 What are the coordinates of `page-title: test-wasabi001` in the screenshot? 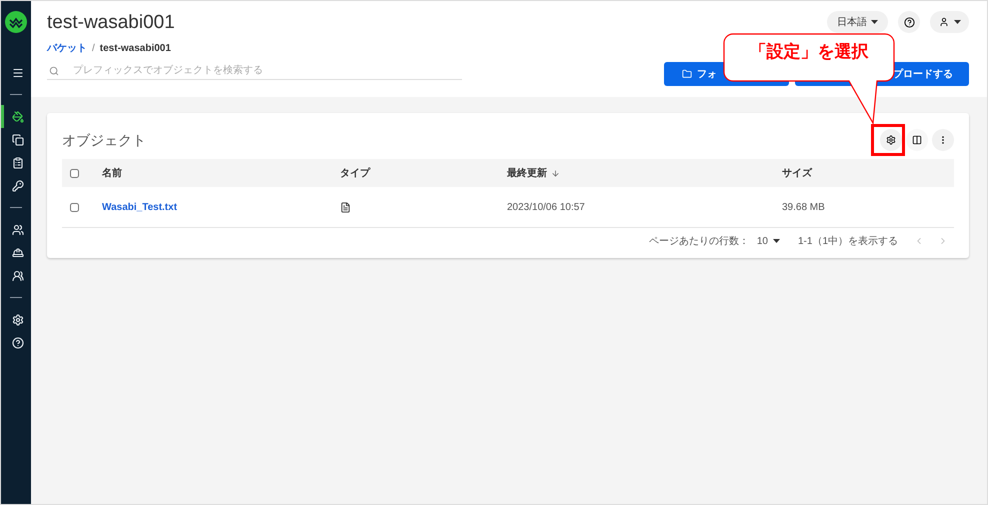 It's located at (111, 23).